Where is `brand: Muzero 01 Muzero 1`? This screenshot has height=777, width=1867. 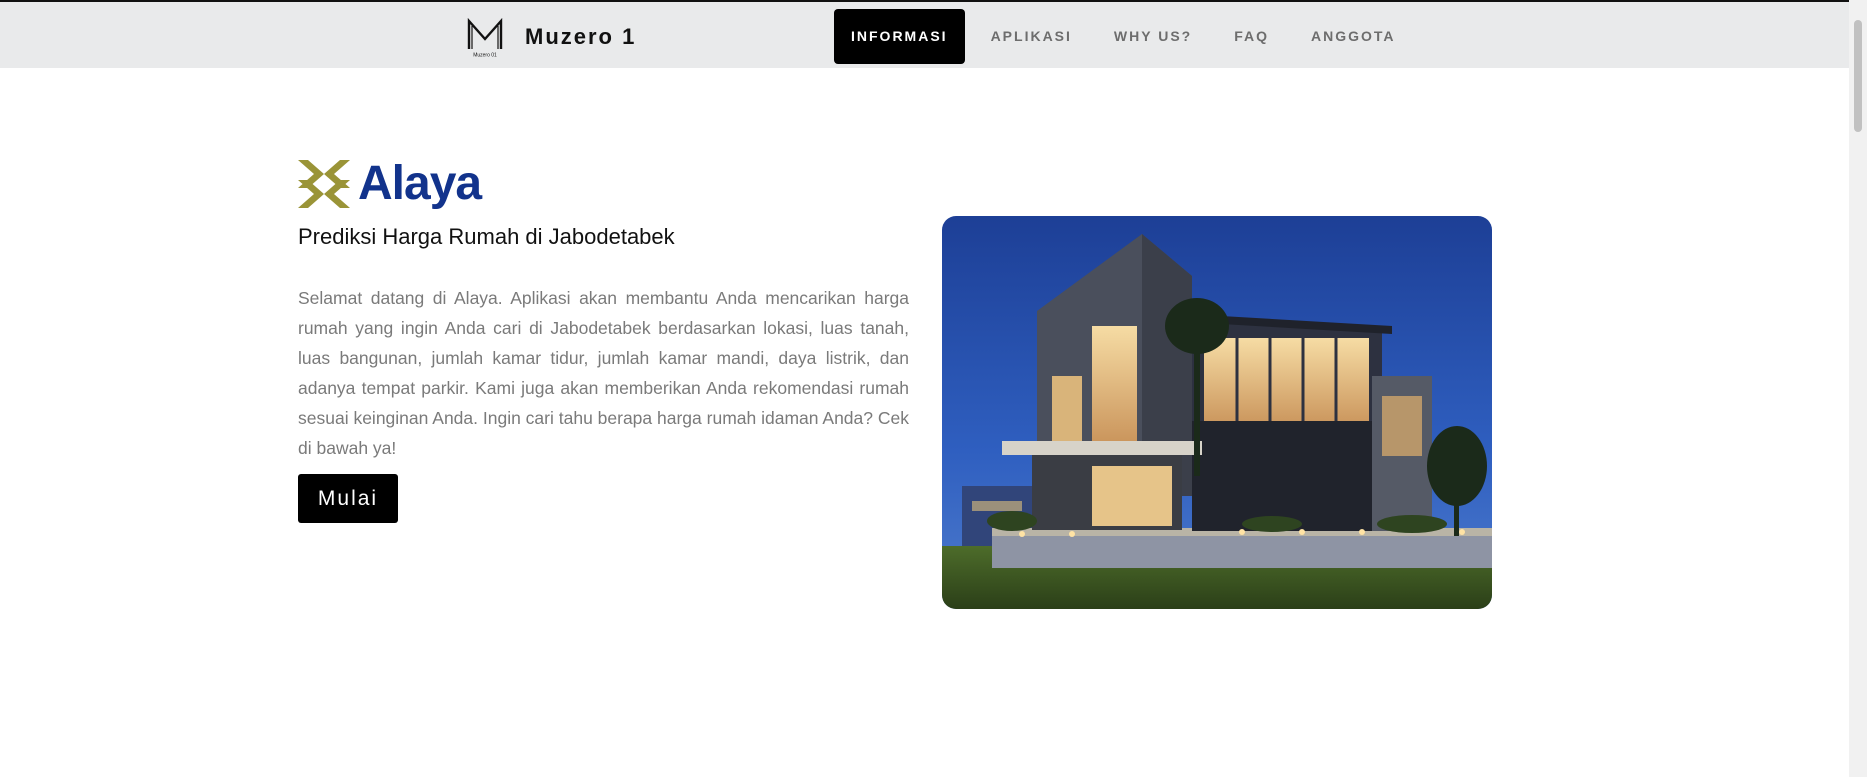
brand: Muzero 01 Muzero 1 is located at coordinates (549, 37).